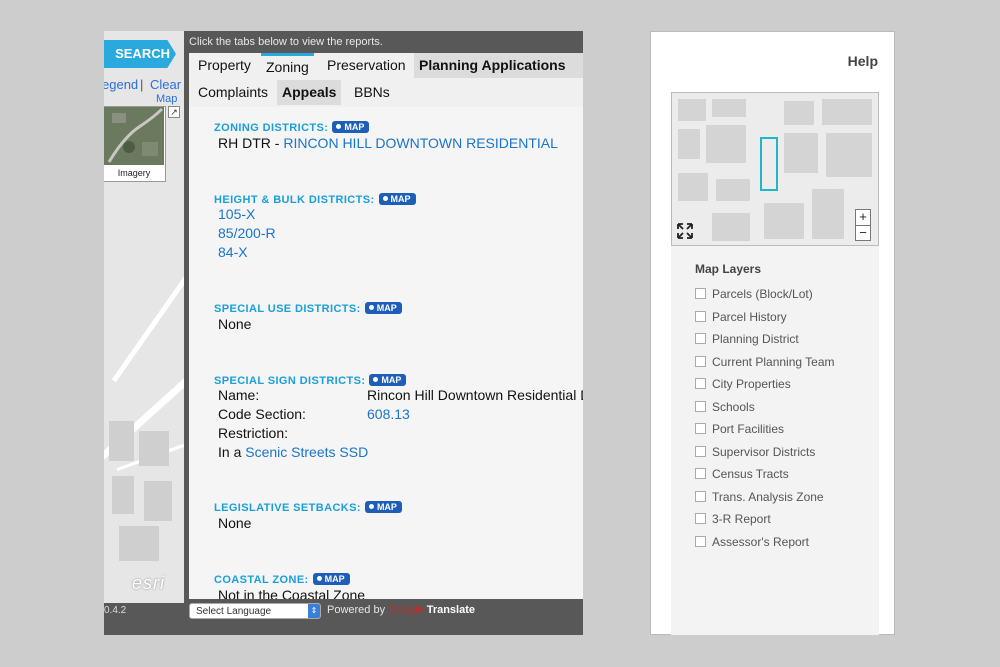 Image resolution: width=1000 pixels, height=667 pixels. I want to click on section-heading-text: ZONING DISTRICTS:, so click(271, 128).